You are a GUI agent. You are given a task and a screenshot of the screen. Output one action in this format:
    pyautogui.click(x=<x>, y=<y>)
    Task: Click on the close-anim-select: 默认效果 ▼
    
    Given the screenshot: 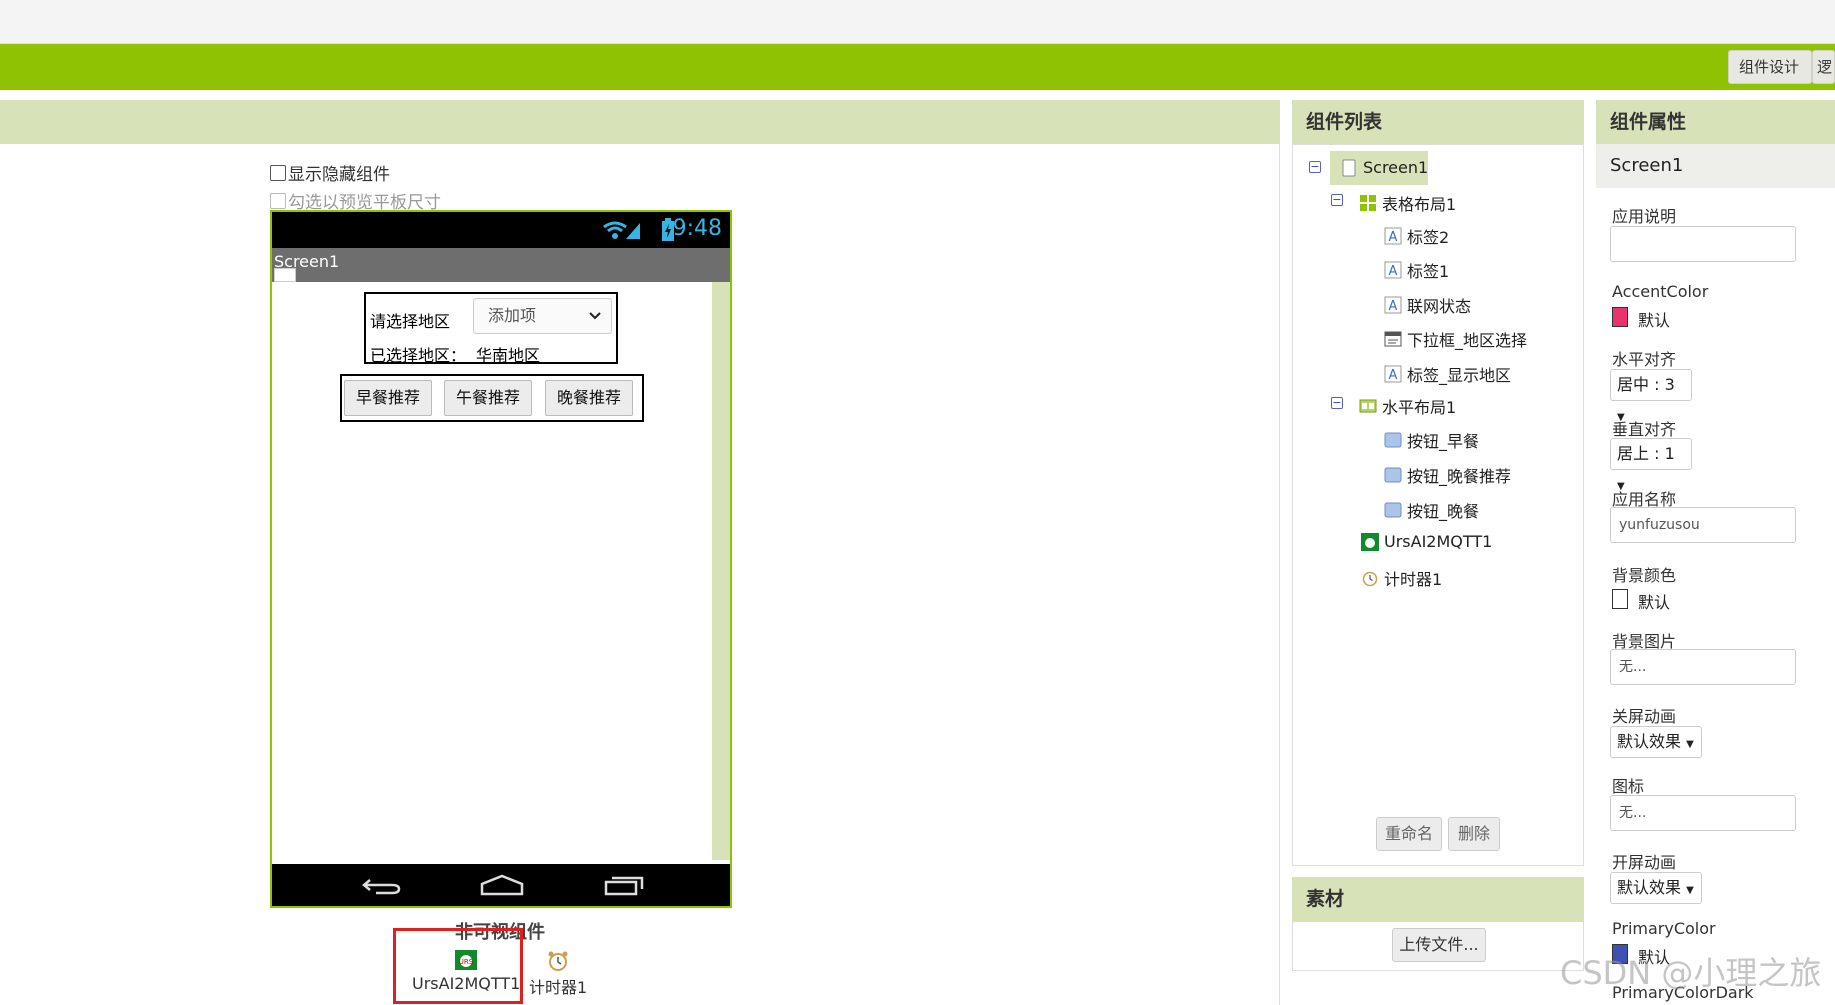 What is the action you would take?
    pyautogui.click(x=1656, y=742)
    